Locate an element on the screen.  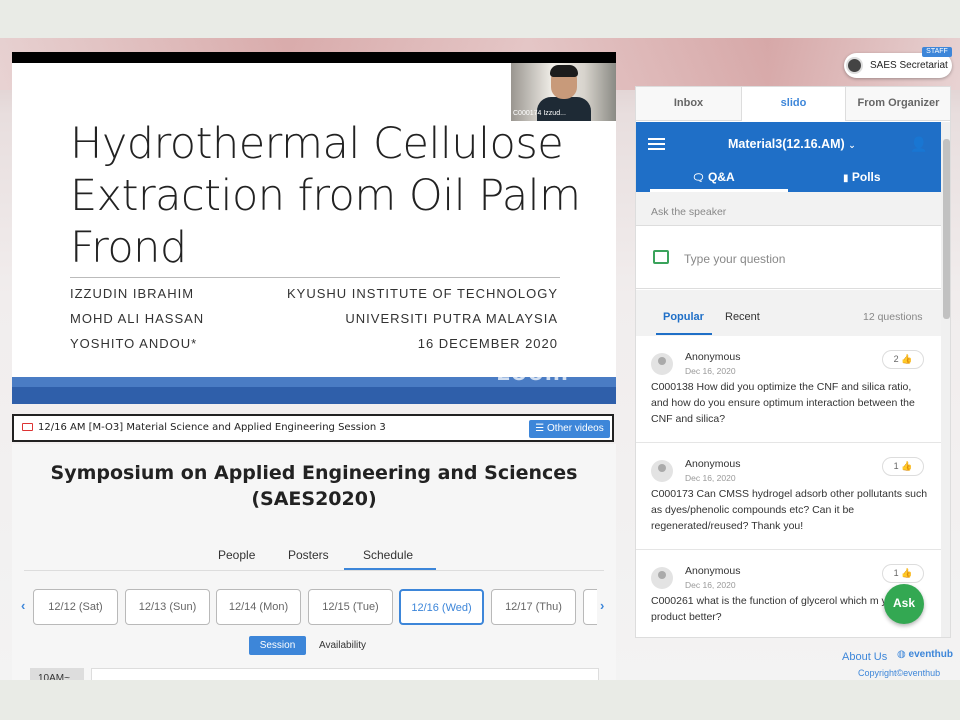
other-videos-button: ☰ Other videos is located at coordinates (569, 429).